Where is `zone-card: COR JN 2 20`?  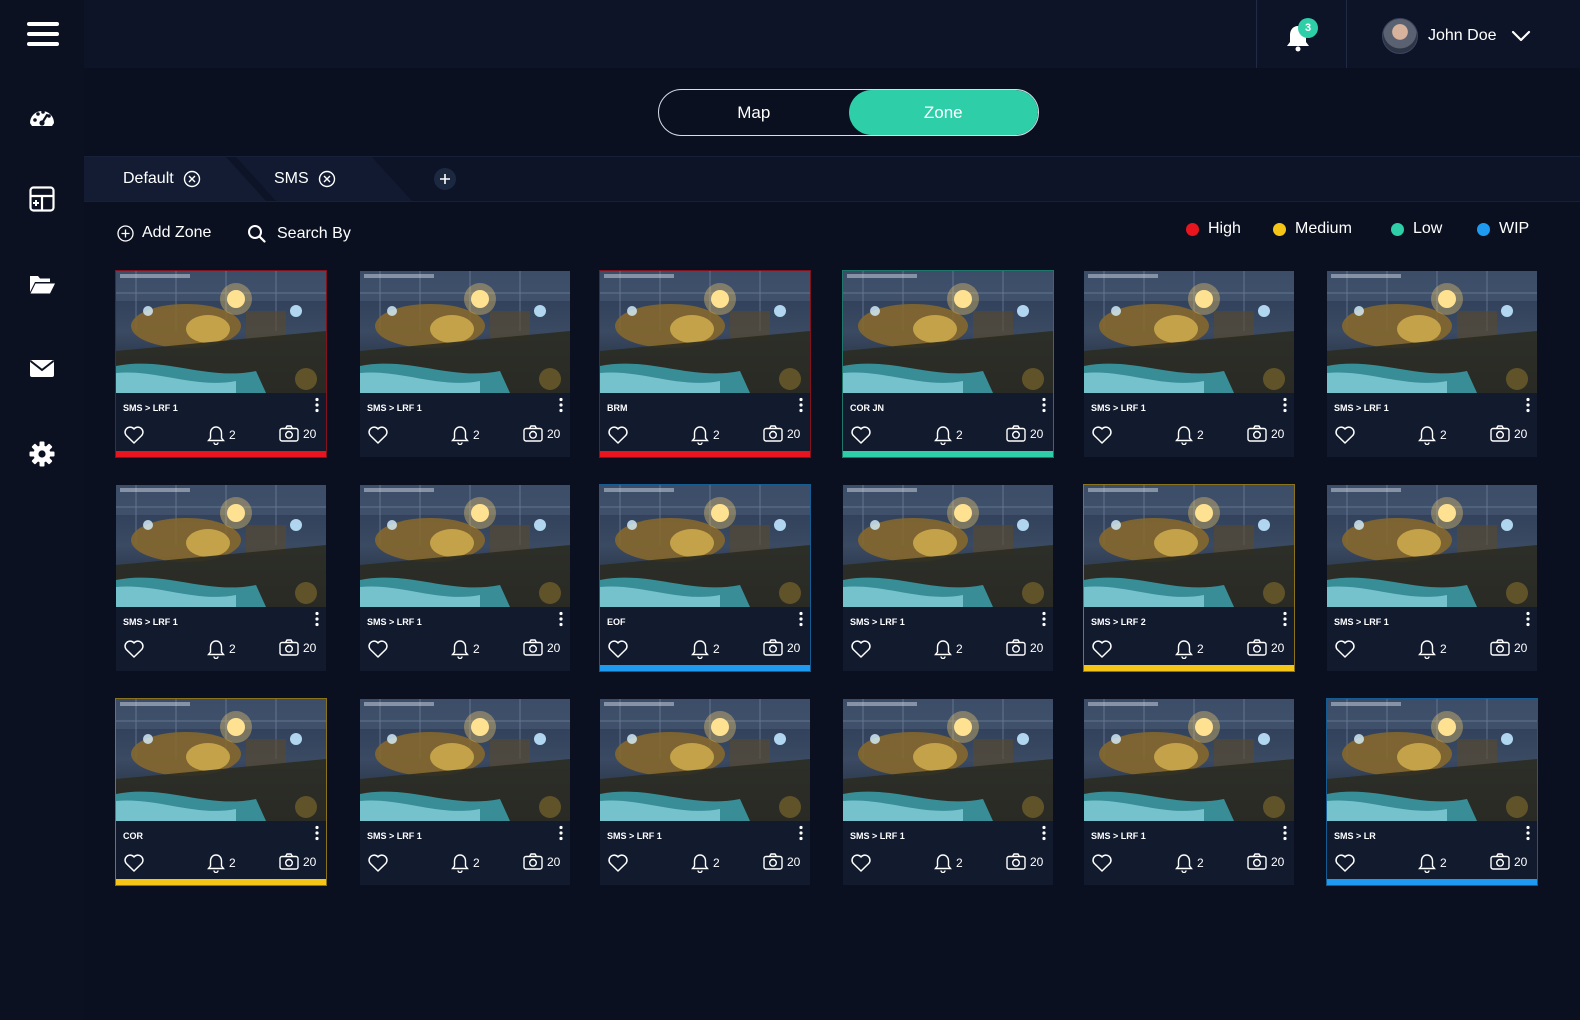 zone-card: COR JN 2 20 is located at coordinates (948, 364).